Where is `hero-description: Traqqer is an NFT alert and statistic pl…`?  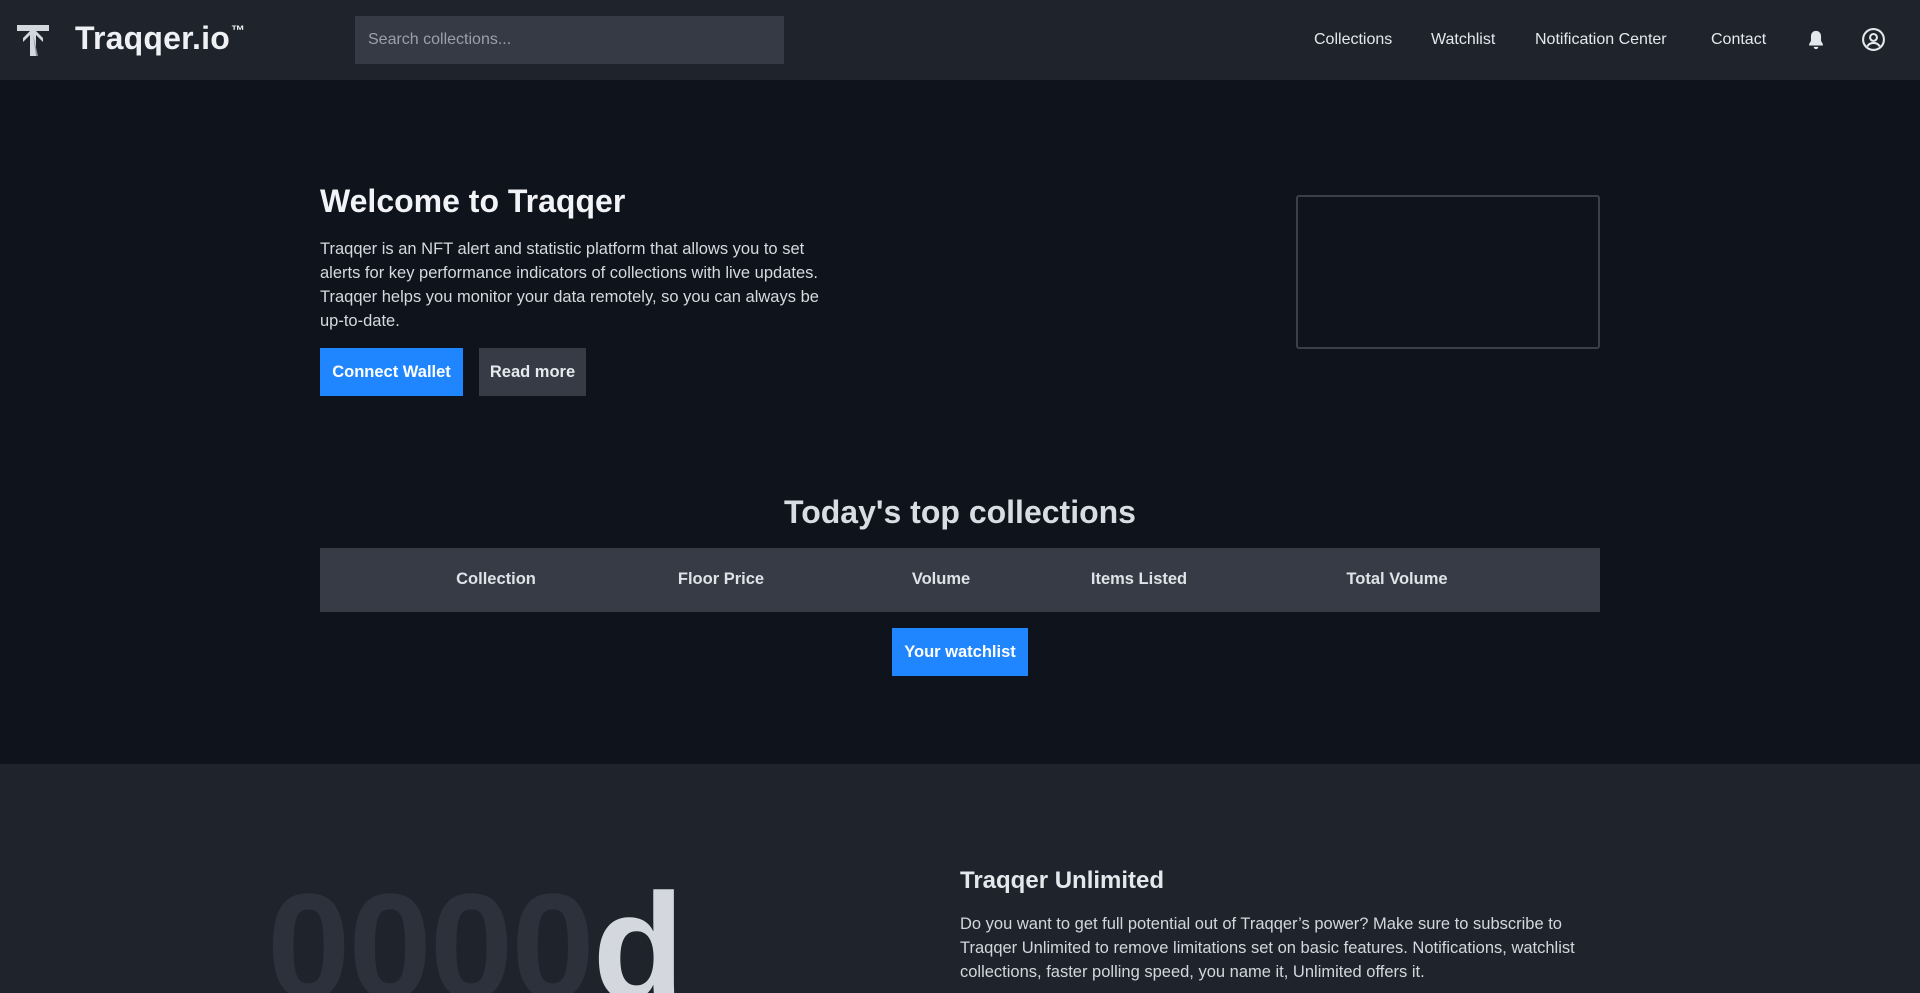 hero-description: Traqqer is an NFT alert and statistic pl… is located at coordinates (569, 285).